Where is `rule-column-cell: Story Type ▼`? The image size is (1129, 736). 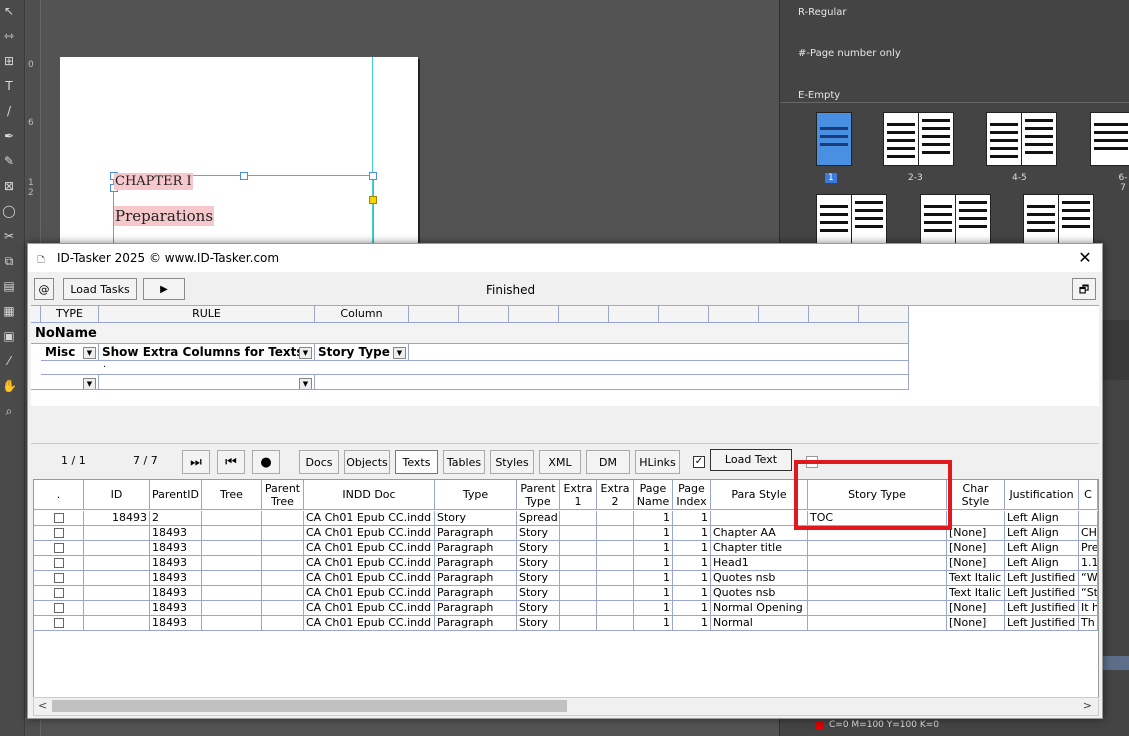
rule-column-cell: Story Type ▼ is located at coordinates (362, 352).